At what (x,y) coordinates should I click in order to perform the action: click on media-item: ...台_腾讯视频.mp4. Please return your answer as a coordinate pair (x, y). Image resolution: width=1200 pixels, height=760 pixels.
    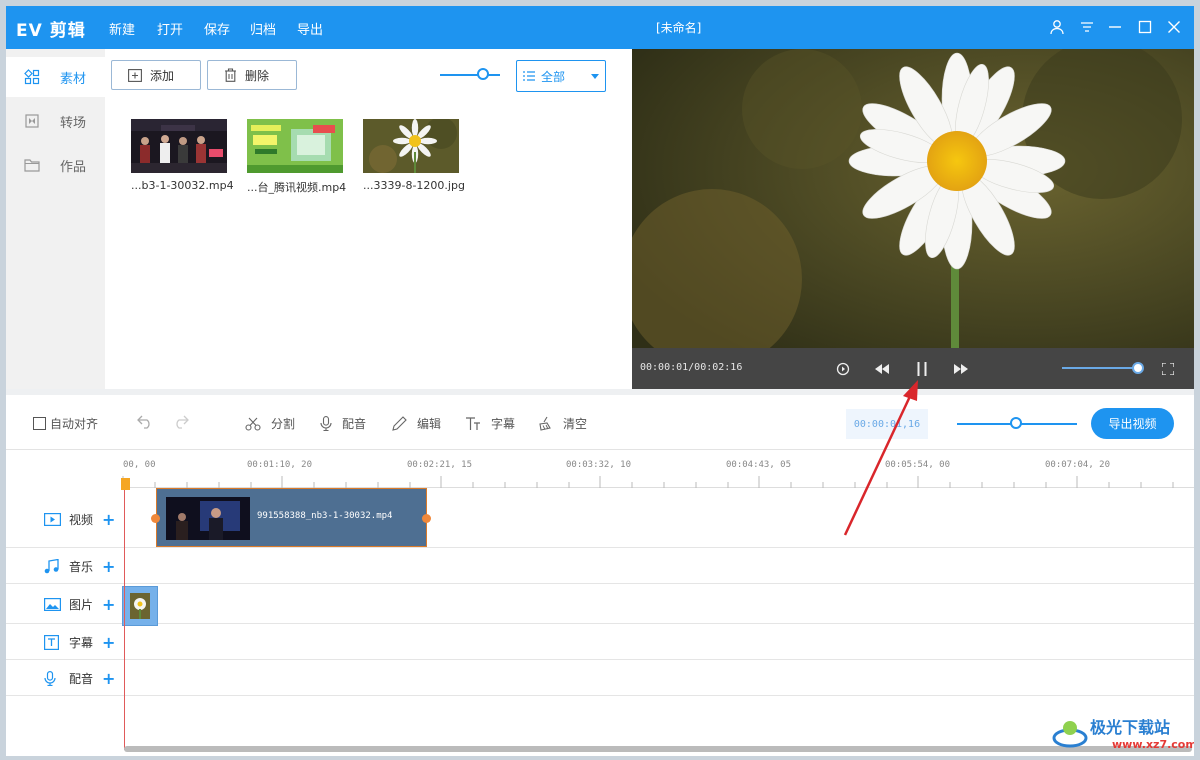
    Looking at the image, I should click on (297, 157).